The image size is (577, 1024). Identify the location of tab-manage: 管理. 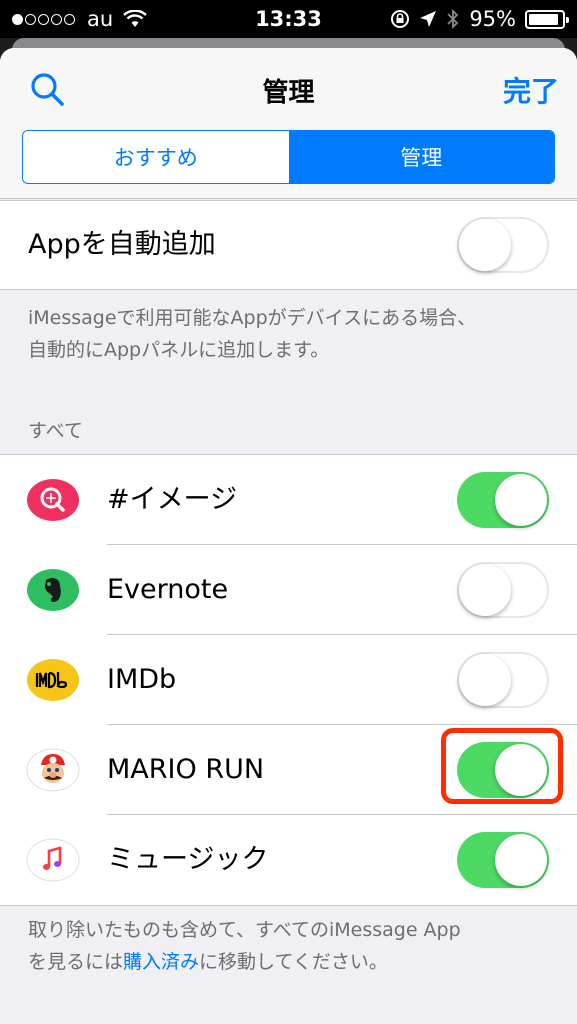
(421, 157).